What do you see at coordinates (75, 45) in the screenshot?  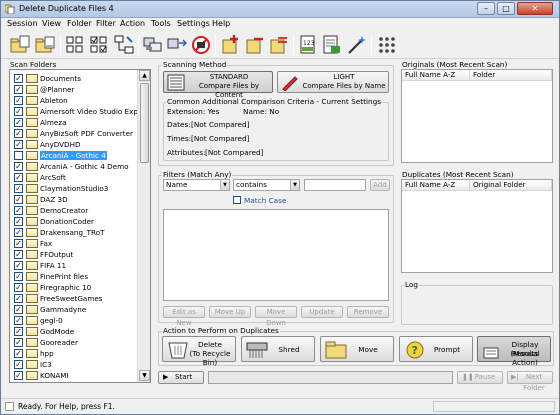 I see `check-all-icon` at bounding box center [75, 45].